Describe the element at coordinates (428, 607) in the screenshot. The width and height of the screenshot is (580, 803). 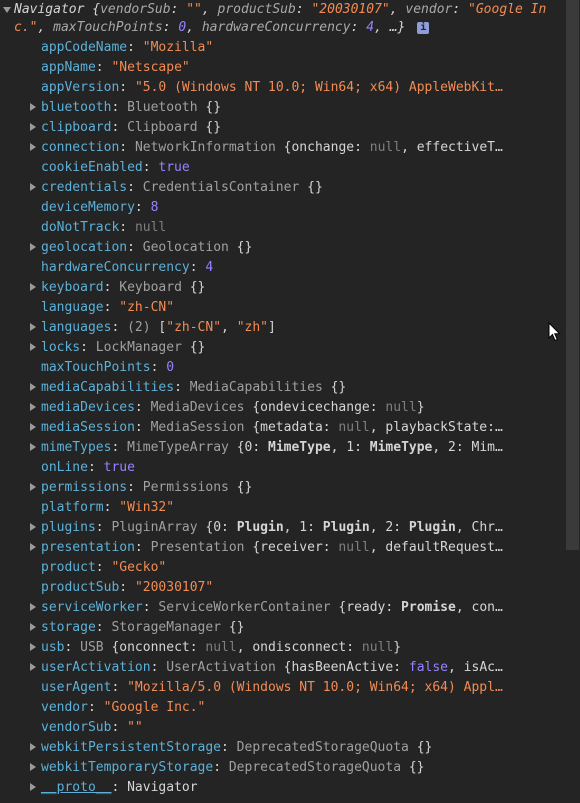
I see `property-value-part: Promise` at that location.